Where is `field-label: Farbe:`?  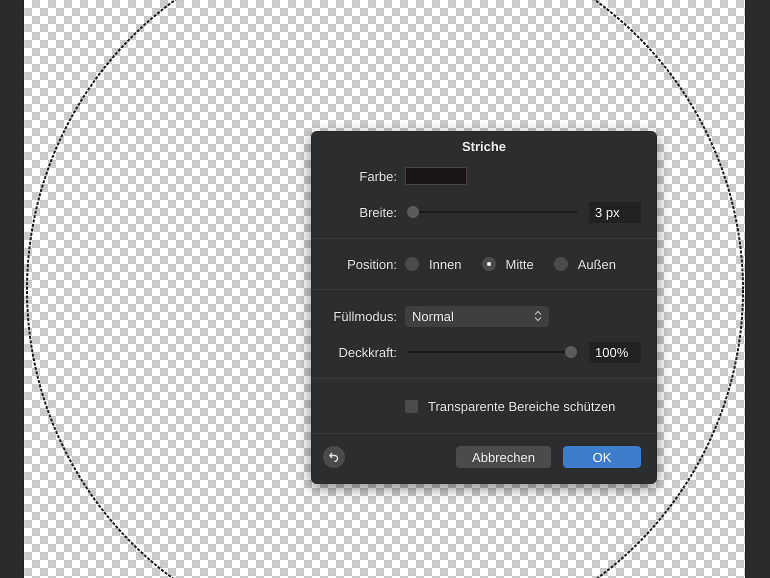
field-label: Farbe: is located at coordinates (378, 176).